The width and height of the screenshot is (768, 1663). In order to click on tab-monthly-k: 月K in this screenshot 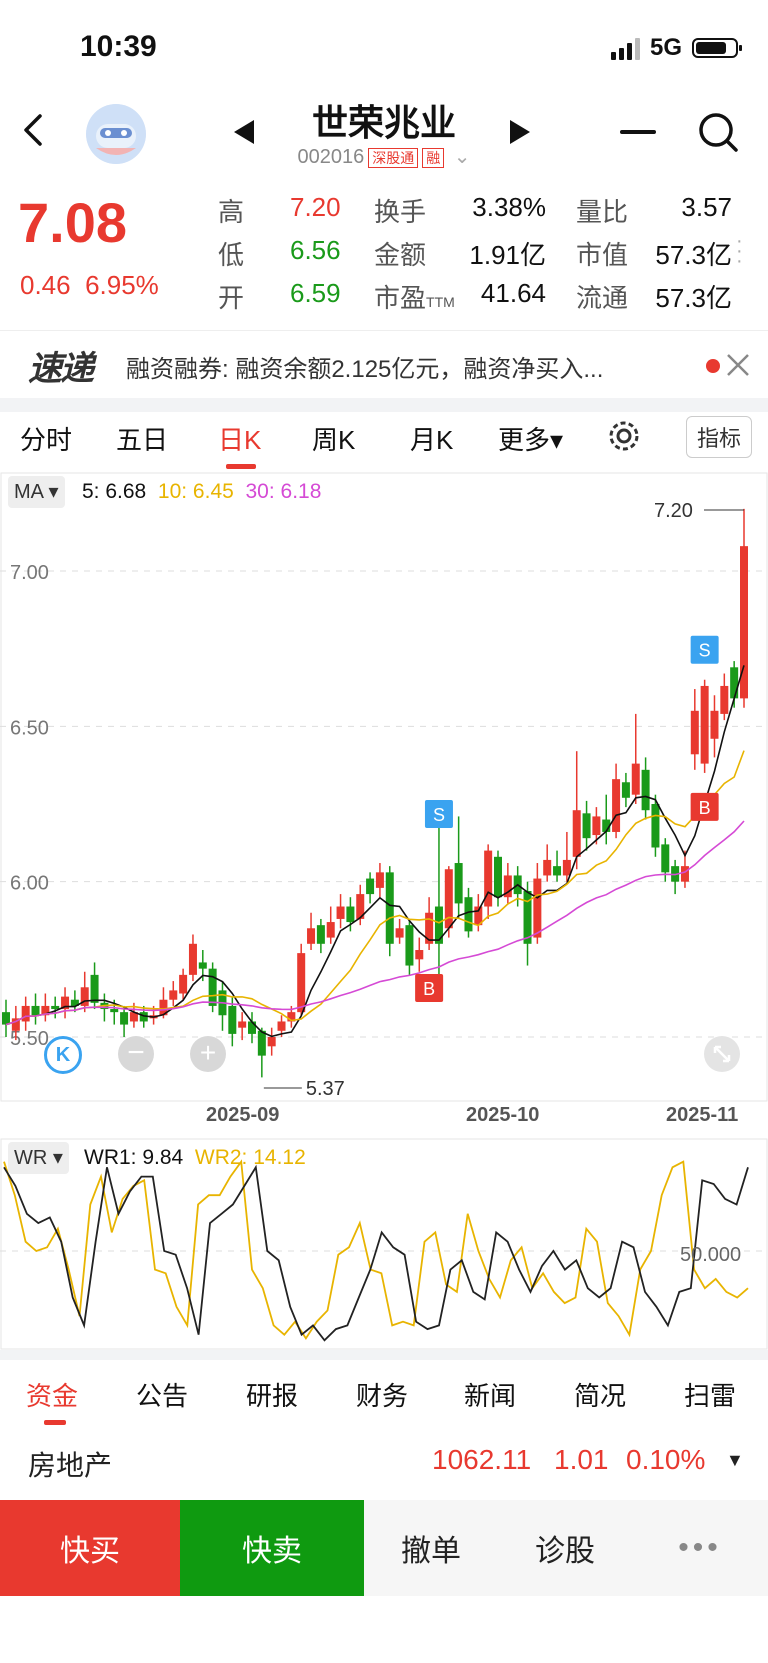, I will do `click(431, 438)`.